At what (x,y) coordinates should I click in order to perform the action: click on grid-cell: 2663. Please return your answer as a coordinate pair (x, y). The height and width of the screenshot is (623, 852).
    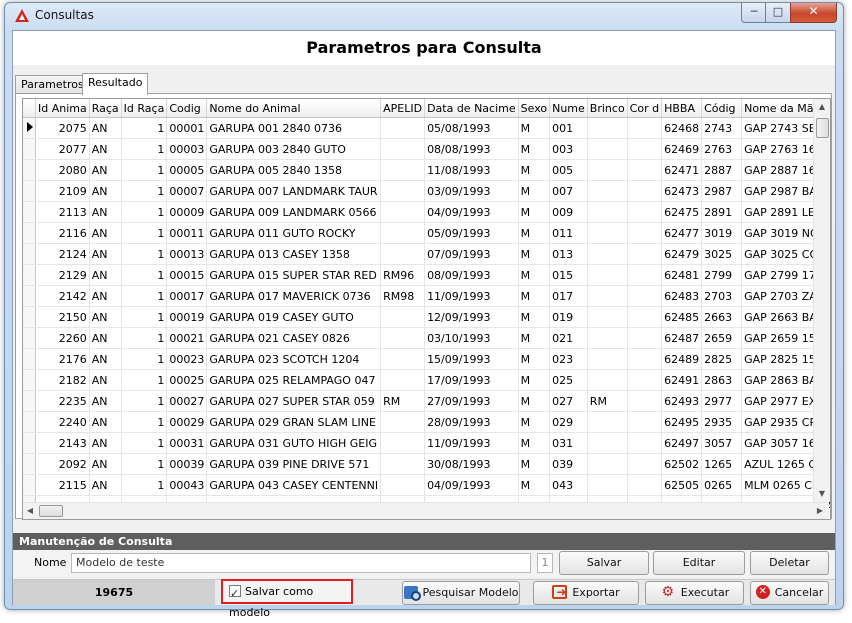
    Looking at the image, I should click on (722, 317).